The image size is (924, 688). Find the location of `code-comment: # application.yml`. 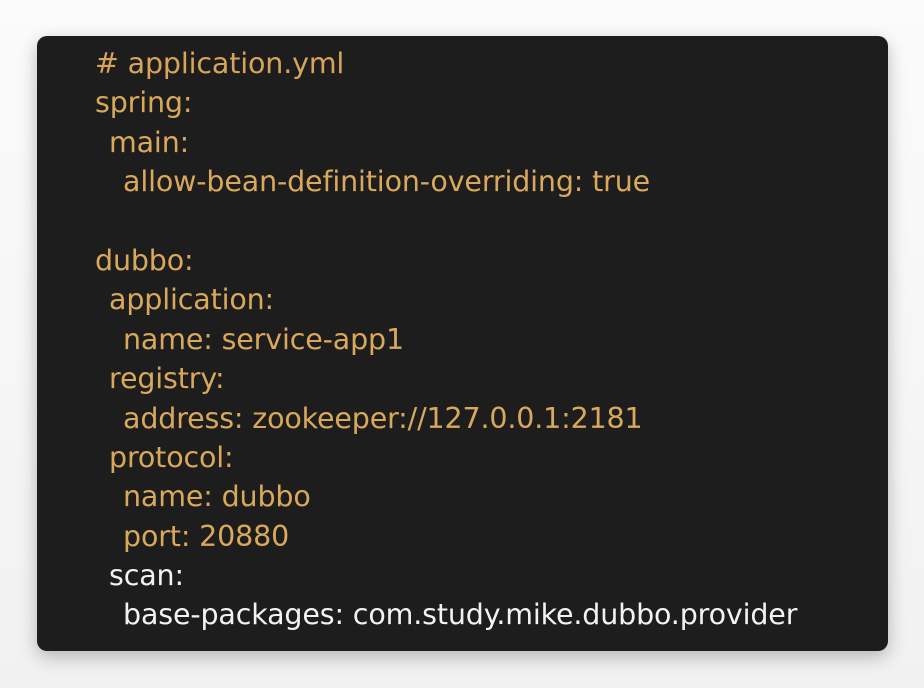

code-comment: # application.yml is located at coordinates (220, 63).